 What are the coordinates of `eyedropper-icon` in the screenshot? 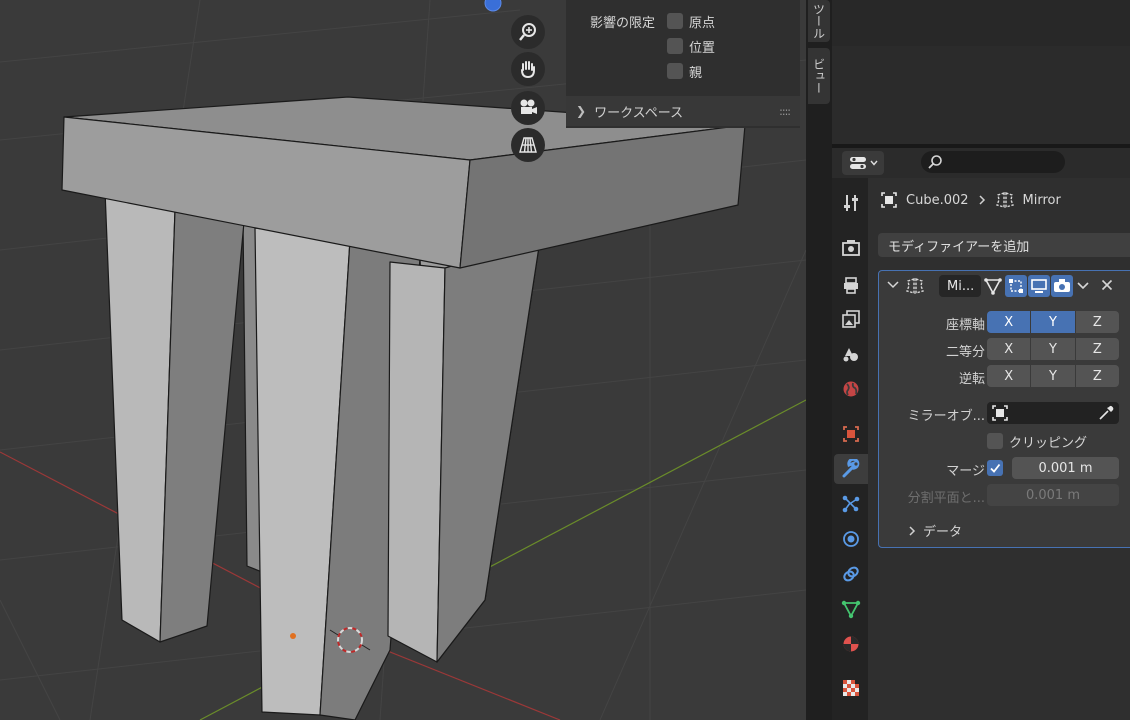 It's located at (1106, 413).